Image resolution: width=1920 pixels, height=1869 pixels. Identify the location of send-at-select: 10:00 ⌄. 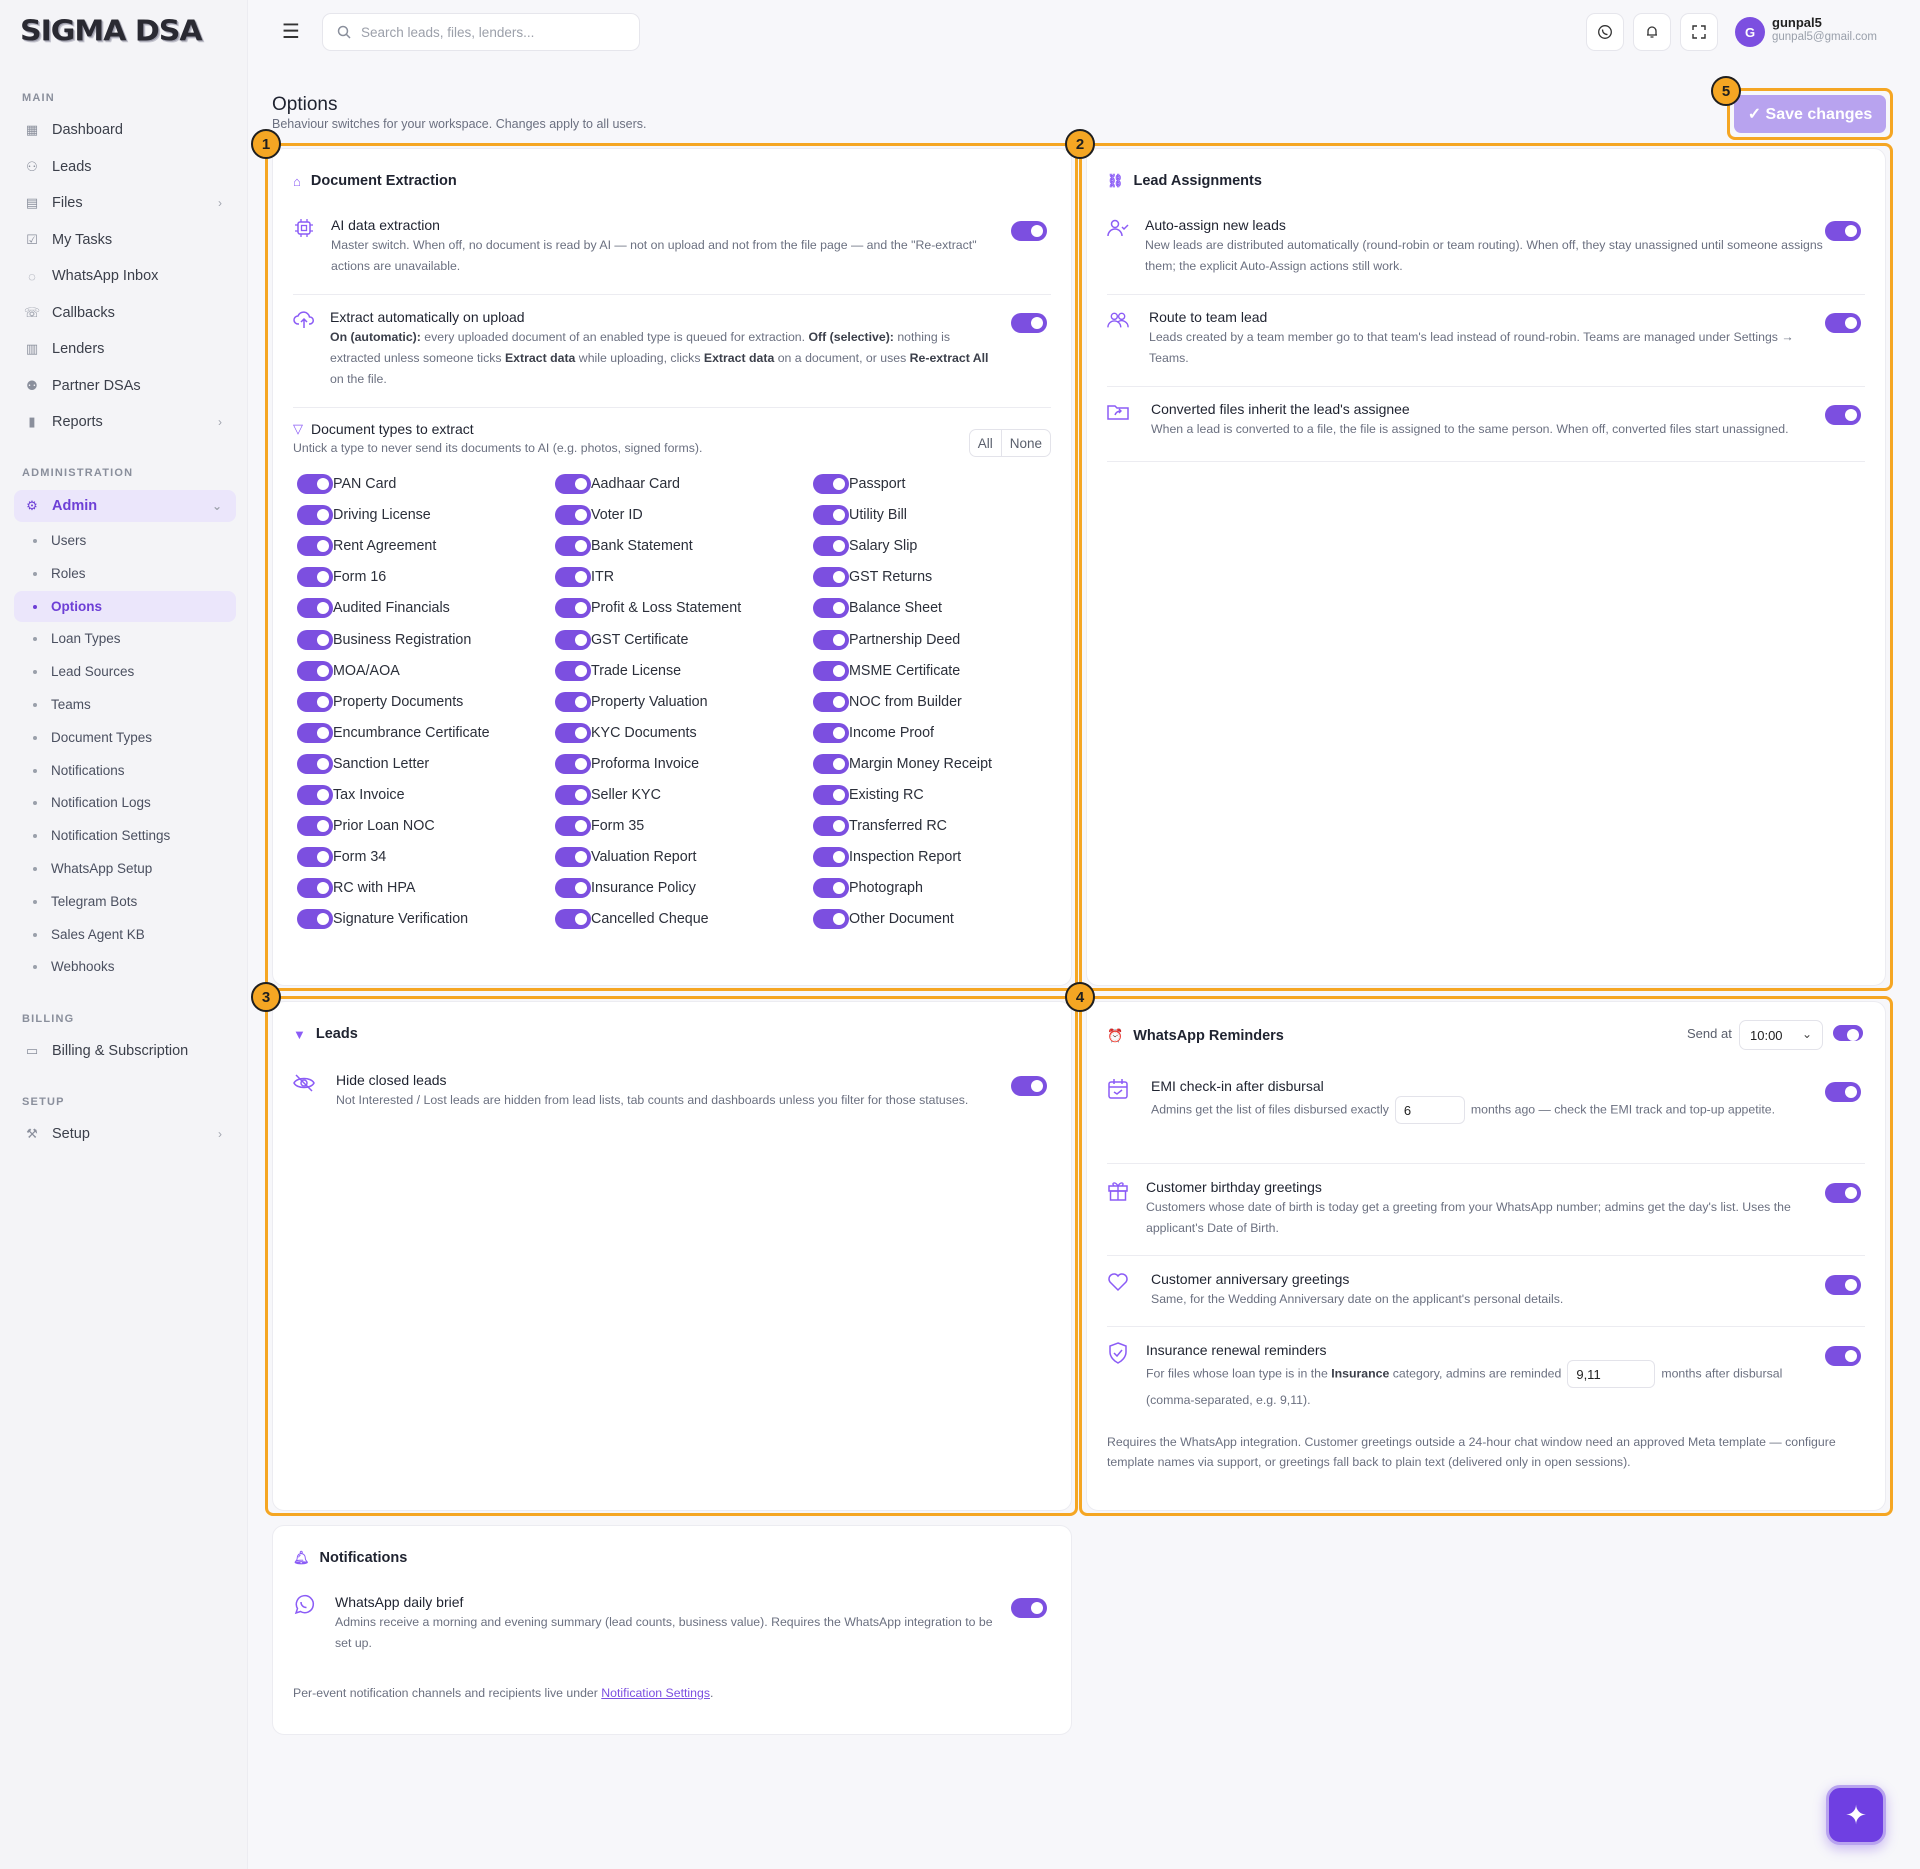
(1781, 1035).